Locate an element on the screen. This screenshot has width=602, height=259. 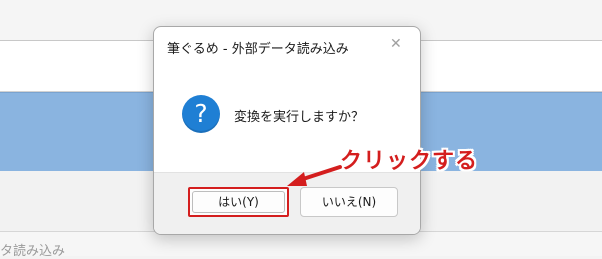
question-icon: ? is located at coordinates (201, 114).